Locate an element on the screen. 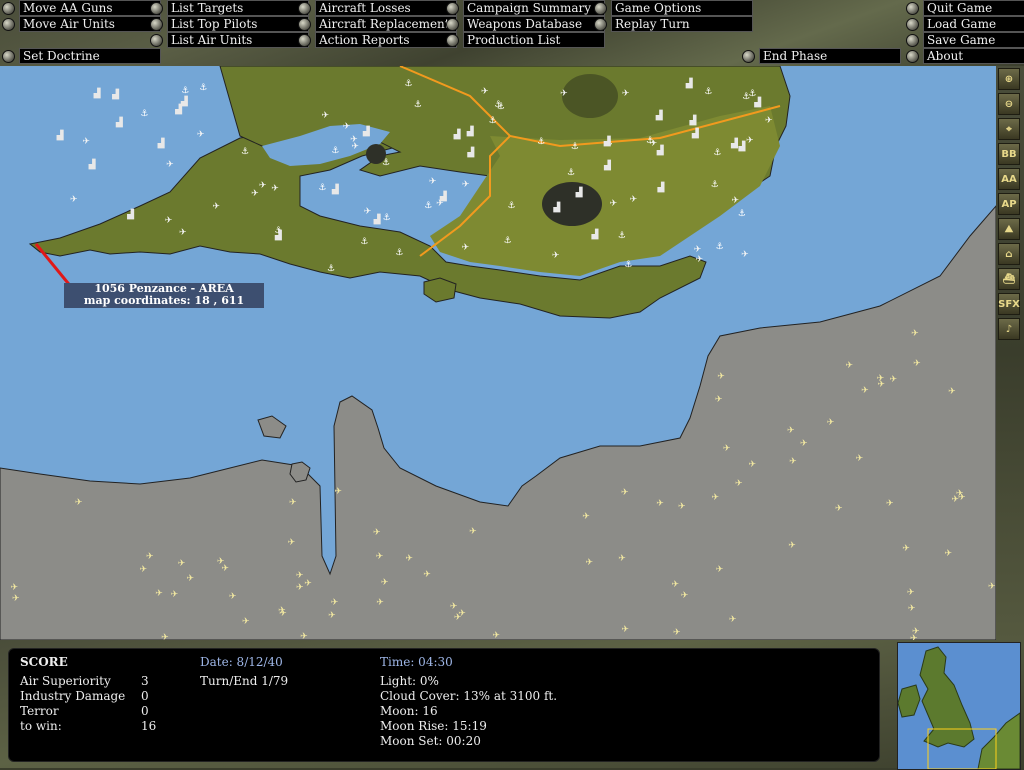 The height and width of the screenshot is (770, 1024). list-top-pilots-button: List Top Pilots is located at coordinates (229, 24).